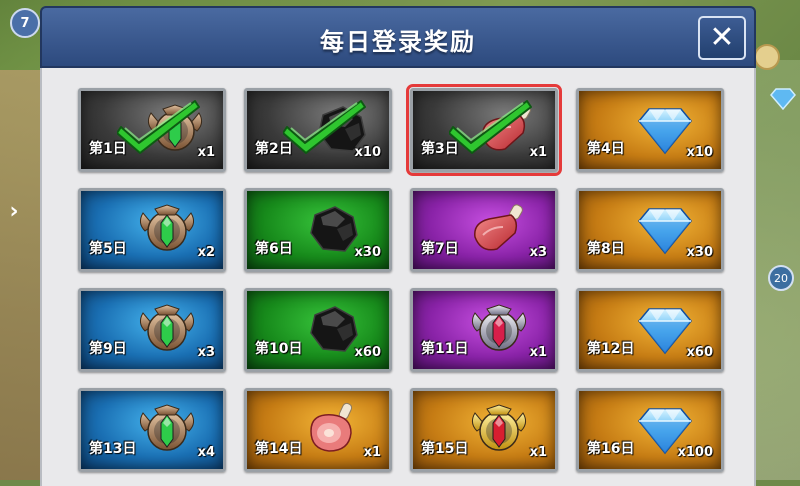  What do you see at coordinates (650, 430) in the screenshot?
I see `reward-tile: 第16日 x100` at bounding box center [650, 430].